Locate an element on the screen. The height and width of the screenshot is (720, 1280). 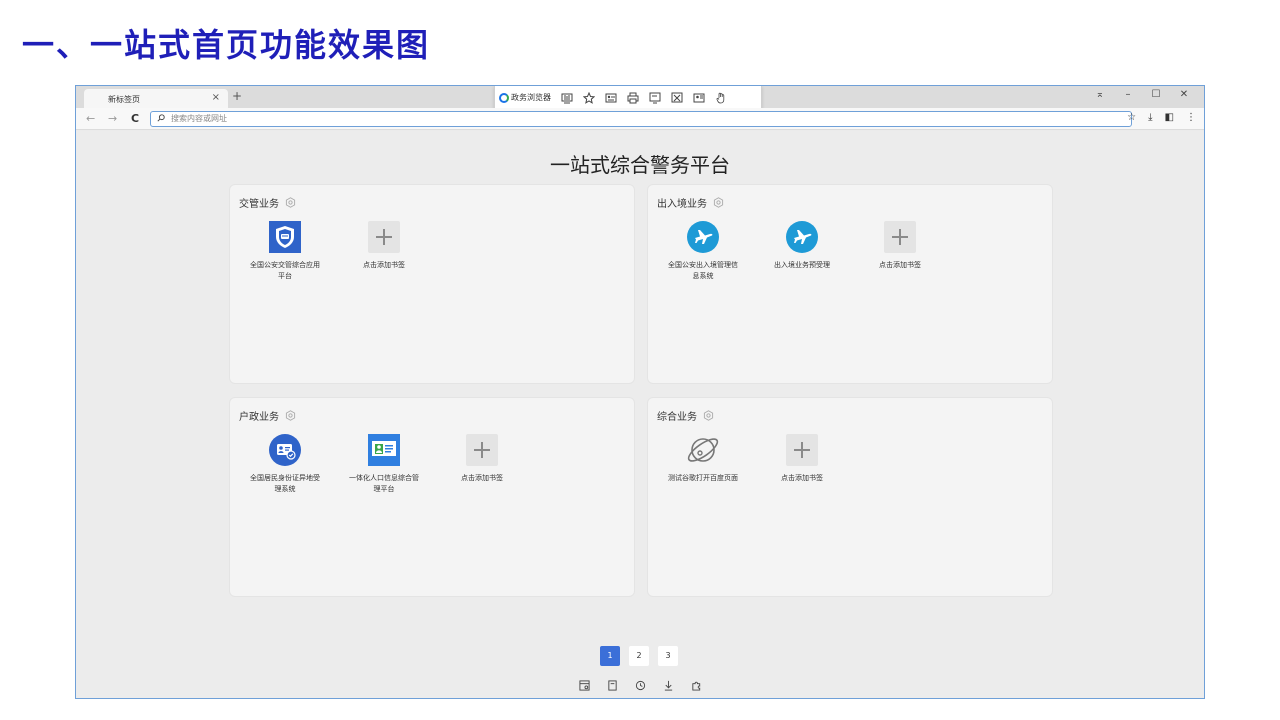
history-icon is located at coordinates (640, 685).